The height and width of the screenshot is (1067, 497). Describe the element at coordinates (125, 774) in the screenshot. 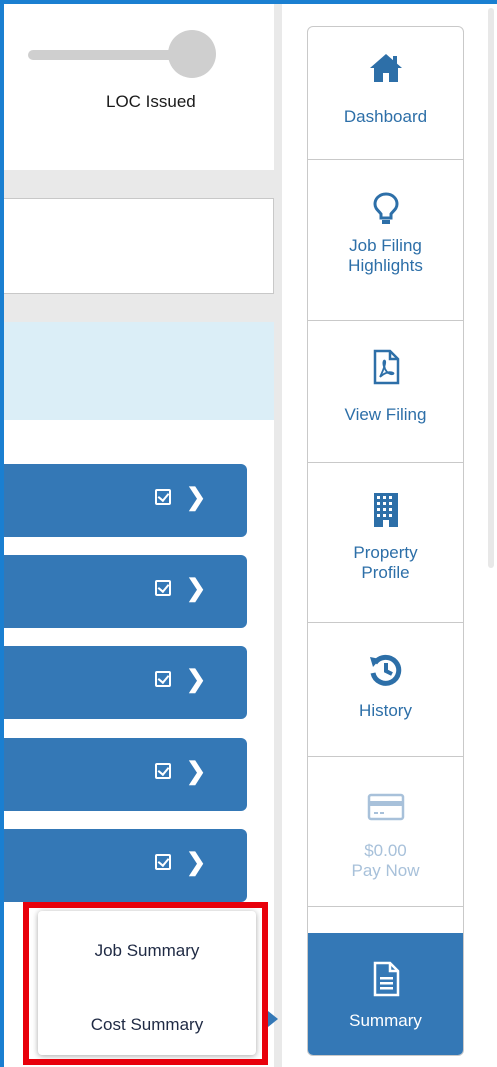

I see `section-bar-4: ❯` at that location.